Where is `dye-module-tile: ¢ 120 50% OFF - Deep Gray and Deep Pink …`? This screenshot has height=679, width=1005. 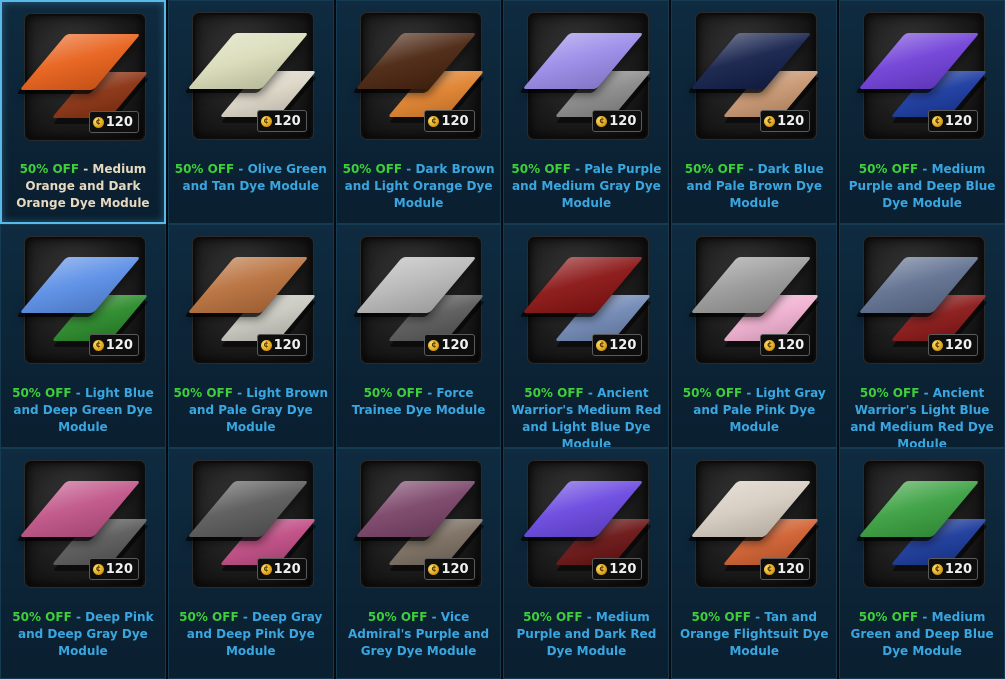 dye-module-tile: ¢ 120 50% OFF - Deep Gray and Deep Pink … is located at coordinates (250, 563).